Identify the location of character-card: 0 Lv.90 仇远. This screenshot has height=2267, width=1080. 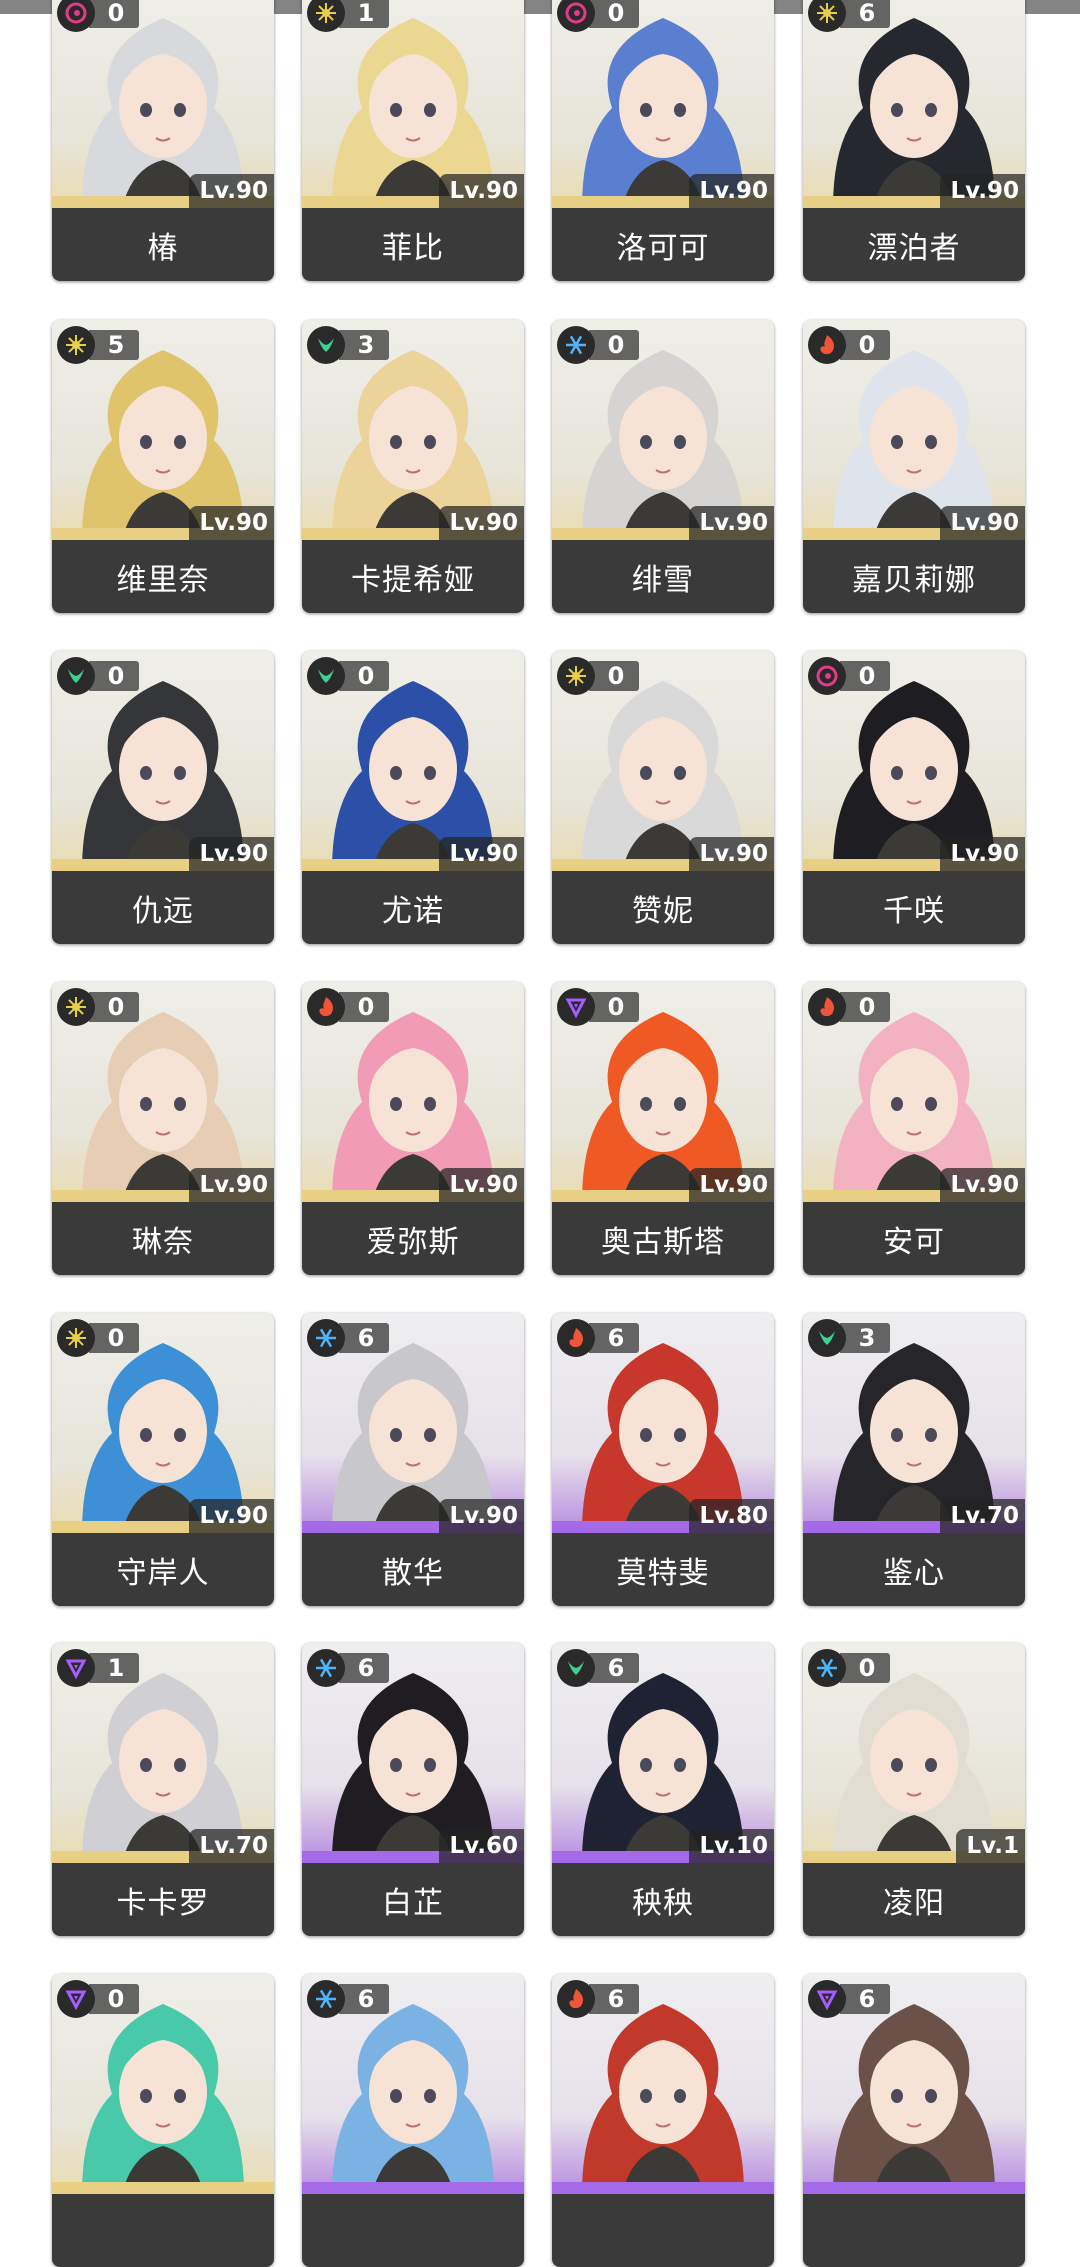
(163, 797).